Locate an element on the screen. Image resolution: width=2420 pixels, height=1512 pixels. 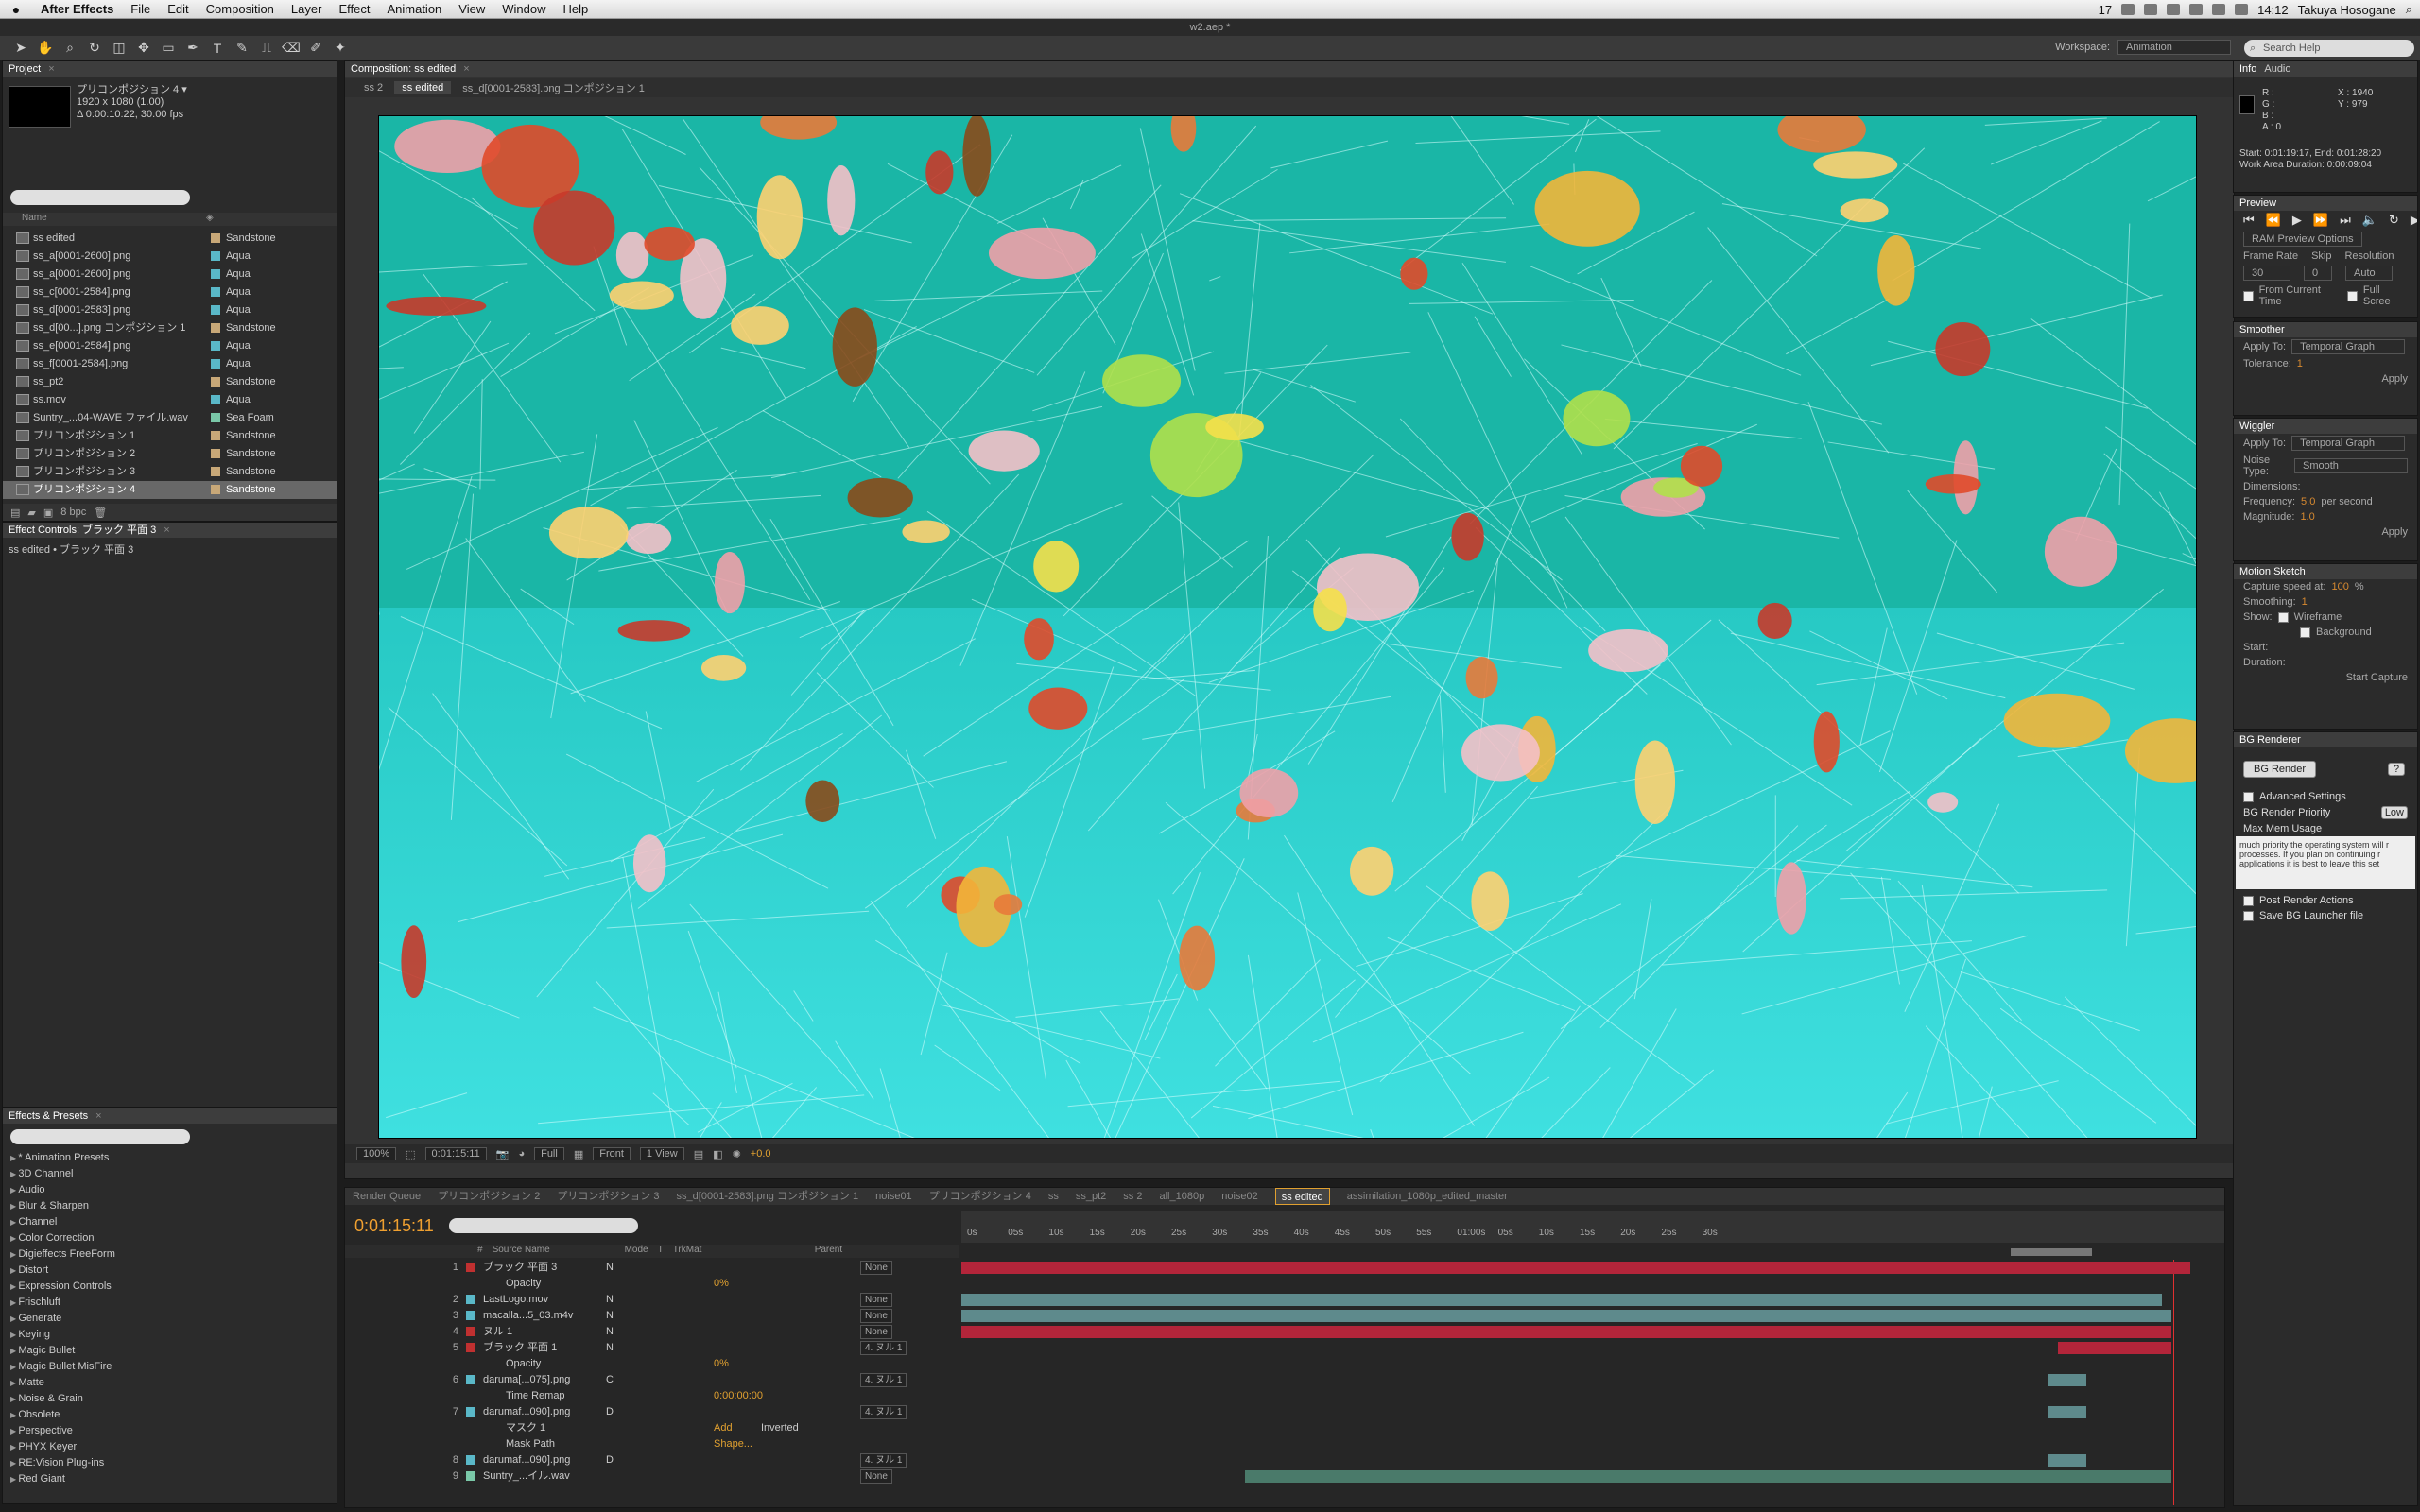
new-folder-icon: ▰ is located at coordinates (31, 513).